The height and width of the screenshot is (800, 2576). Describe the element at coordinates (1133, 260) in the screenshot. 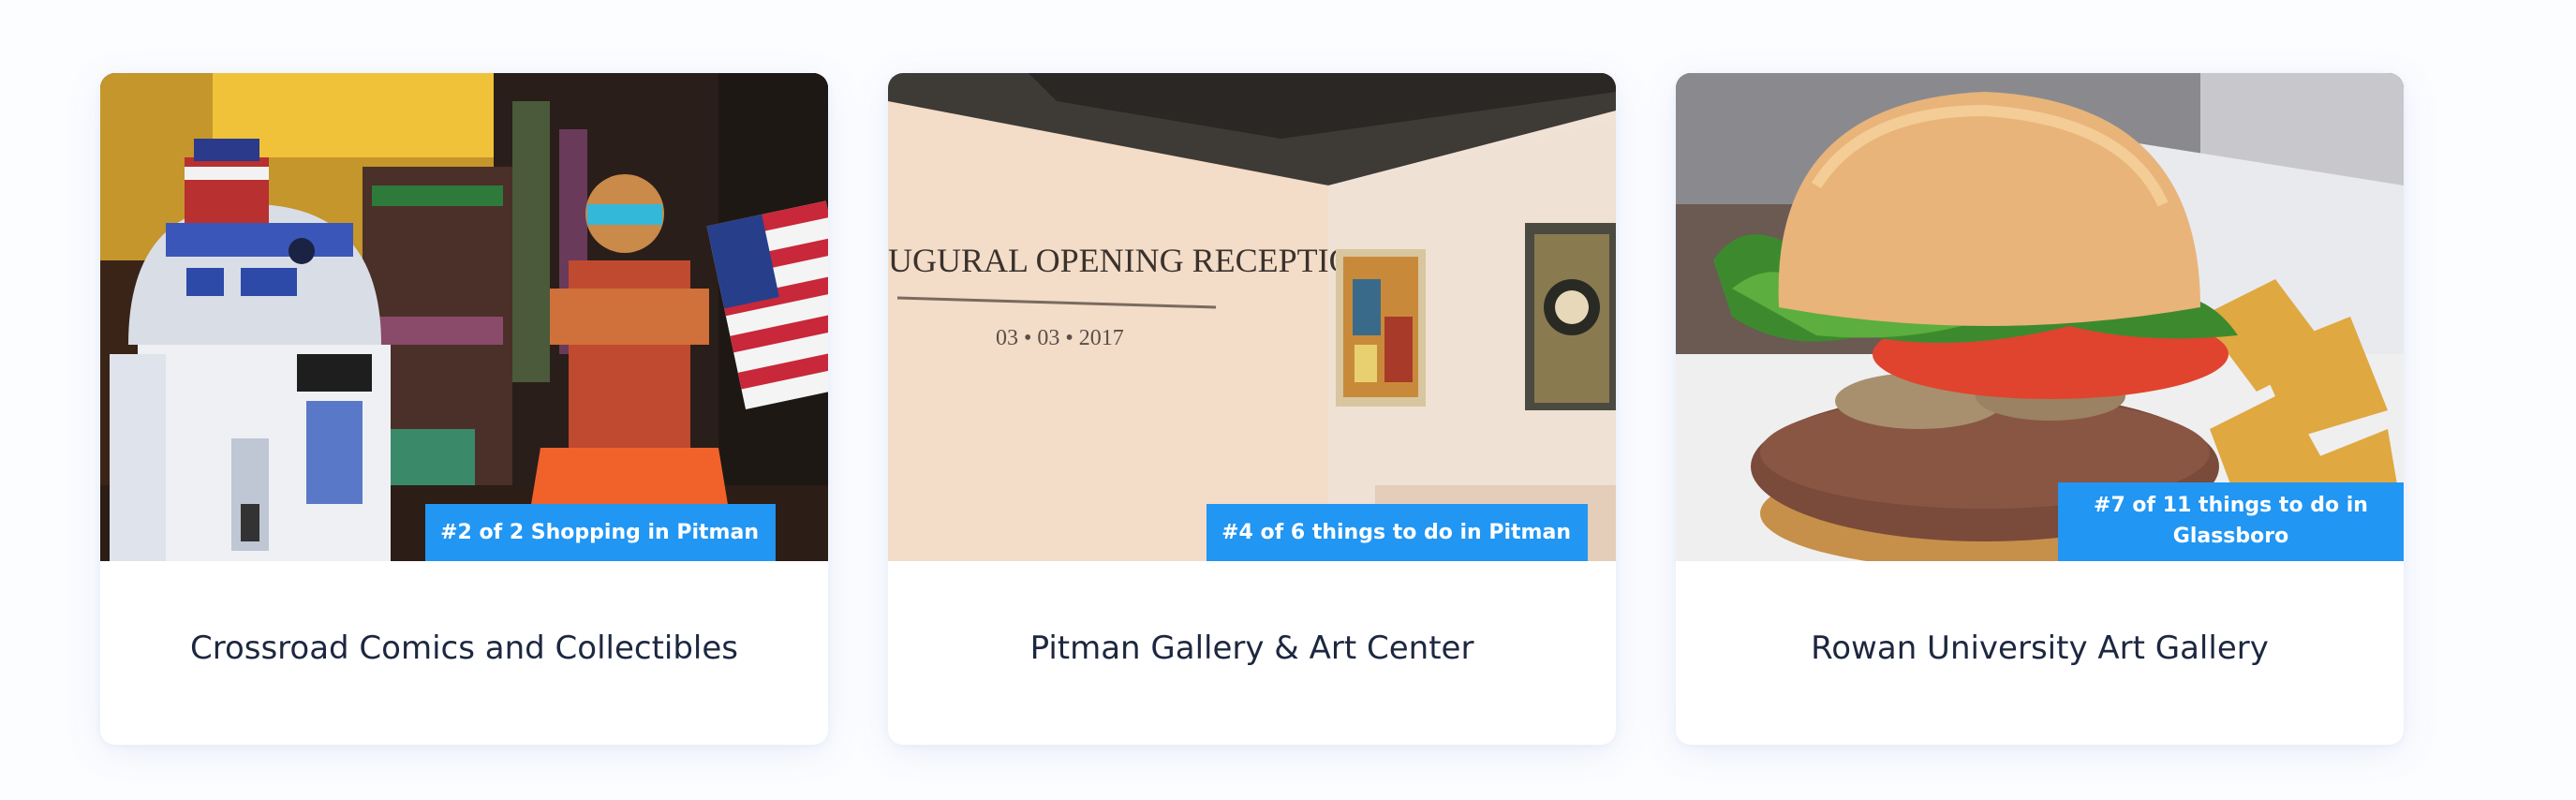

I see `wall-lettering: UGURAL OPENING RECEPTION` at that location.